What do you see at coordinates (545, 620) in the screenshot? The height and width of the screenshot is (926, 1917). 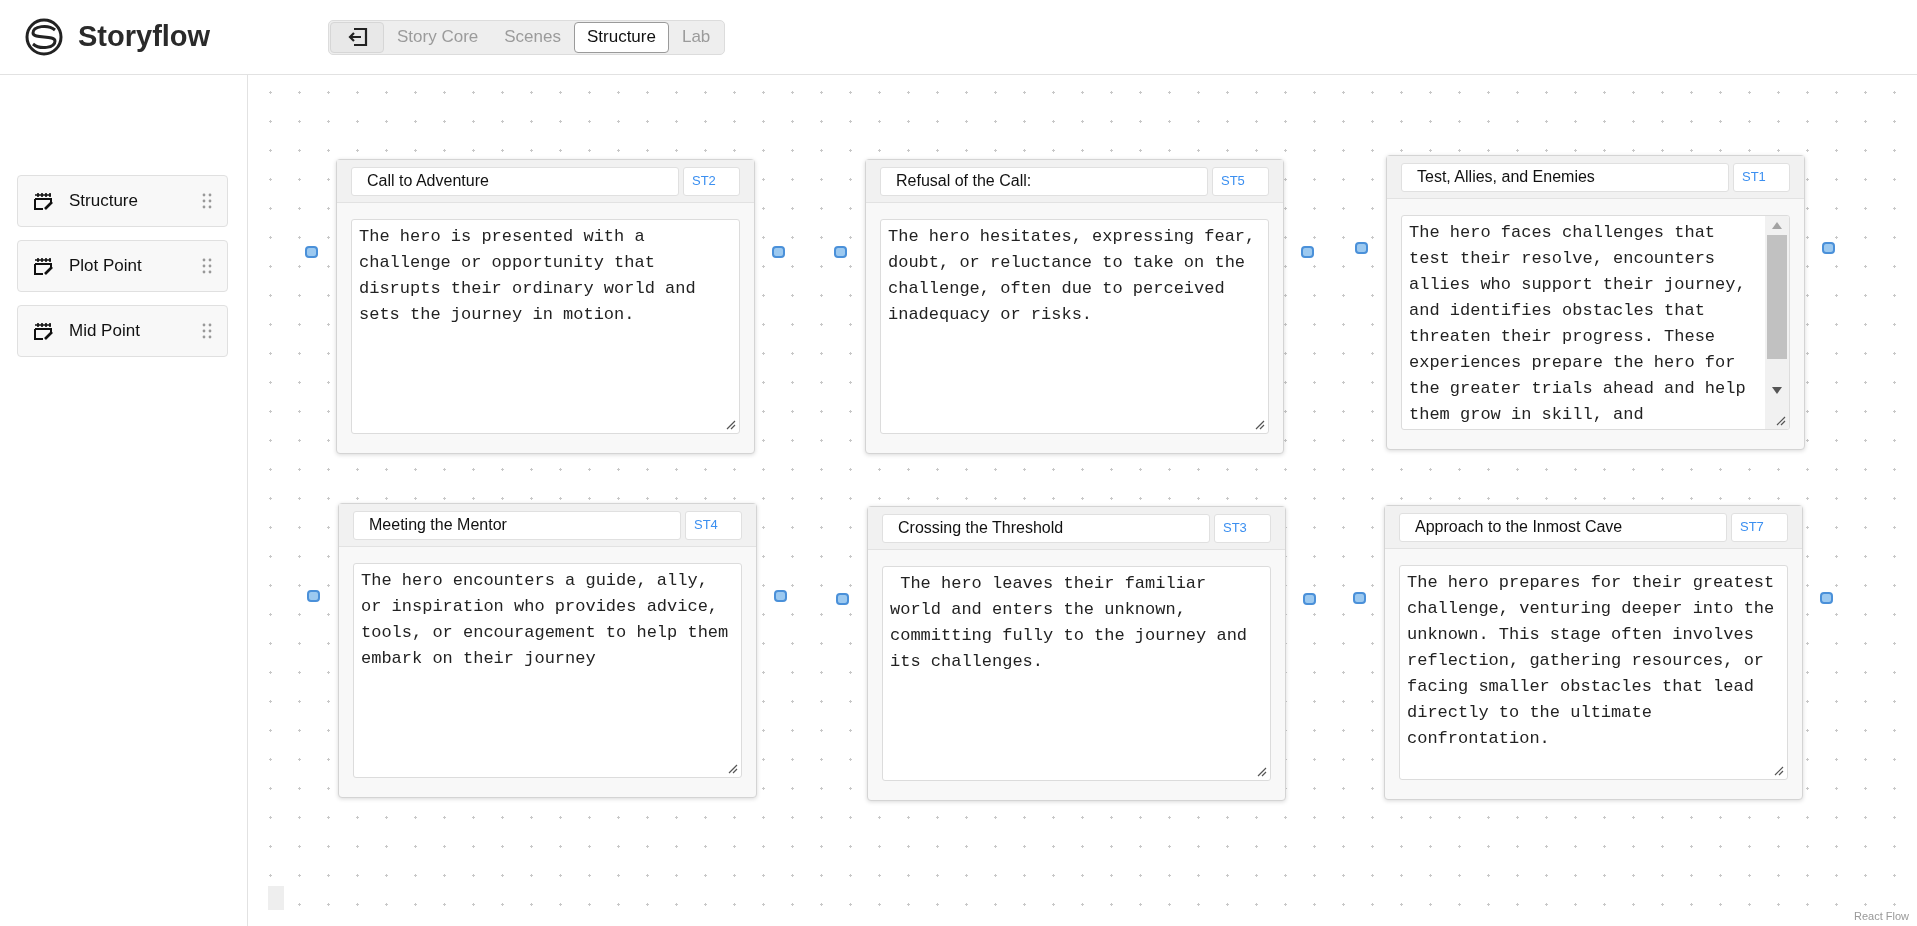 I see `description-text: The hero encounters a guide, ally, or inspiration who provides advice, tools, or encouragement to help them embark on their journey` at bounding box center [545, 620].